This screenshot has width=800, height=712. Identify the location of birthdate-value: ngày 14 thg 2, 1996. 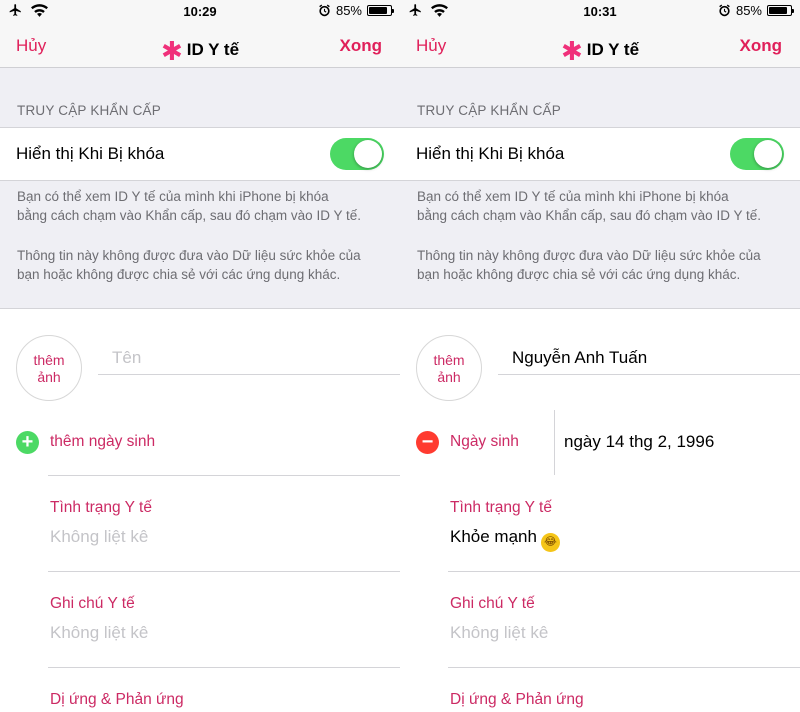
(639, 442).